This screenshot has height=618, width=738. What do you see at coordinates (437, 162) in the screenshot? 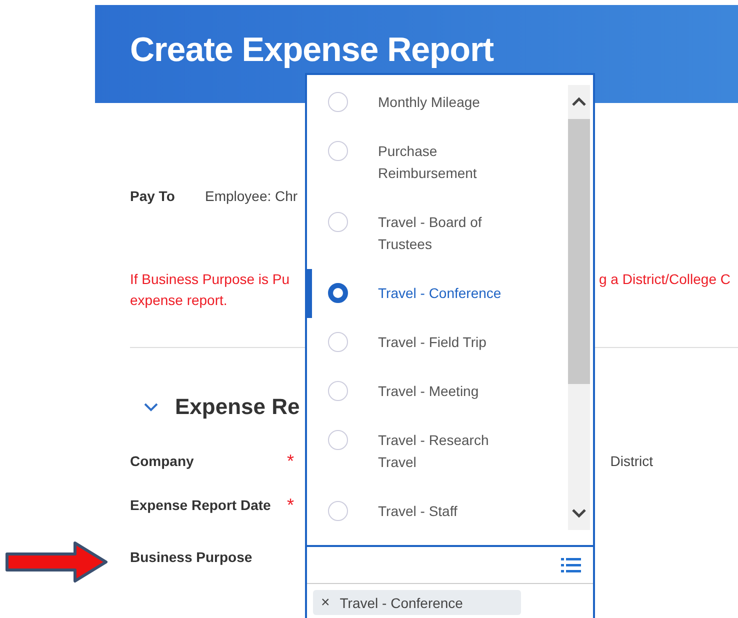
I see `dropdown-option: Purchase Reimbursement` at bounding box center [437, 162].